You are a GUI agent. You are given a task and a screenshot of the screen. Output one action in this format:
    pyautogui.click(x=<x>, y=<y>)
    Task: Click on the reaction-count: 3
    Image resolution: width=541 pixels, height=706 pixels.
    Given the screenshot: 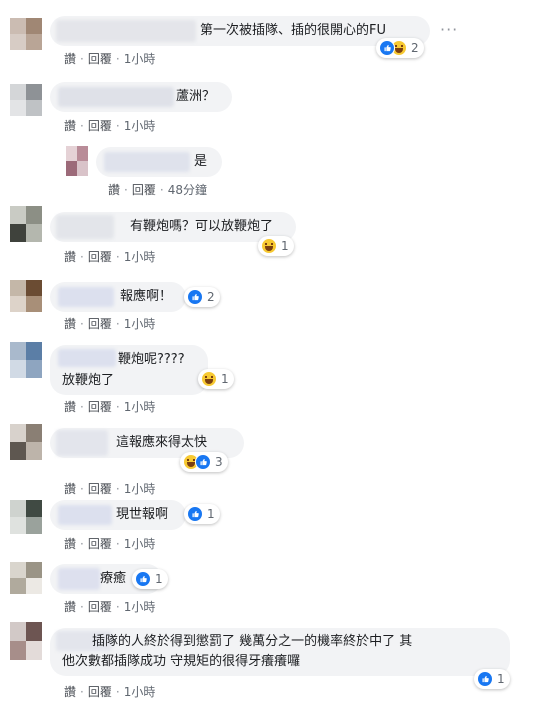 What is the action you would take?
    pyautogui.click(x=219, y=462)
    